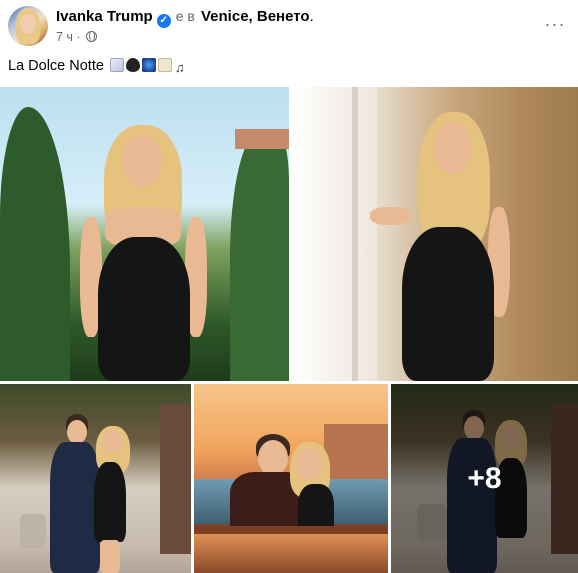 The image size is (578, 573). Describe the element at coordinates (311, 16) in the screenshot. I see `location-period: .` at that location.